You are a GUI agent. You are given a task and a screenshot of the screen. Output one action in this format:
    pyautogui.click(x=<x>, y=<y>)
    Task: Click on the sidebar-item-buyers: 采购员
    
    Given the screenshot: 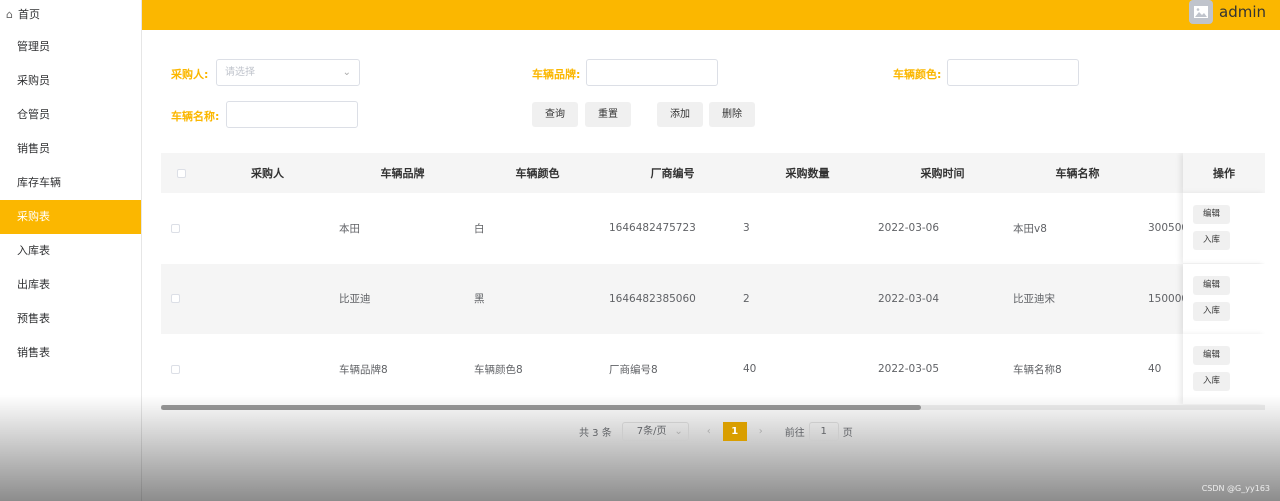 What is the action you would take?
    pyautogui.click(x=70, y=81)
    